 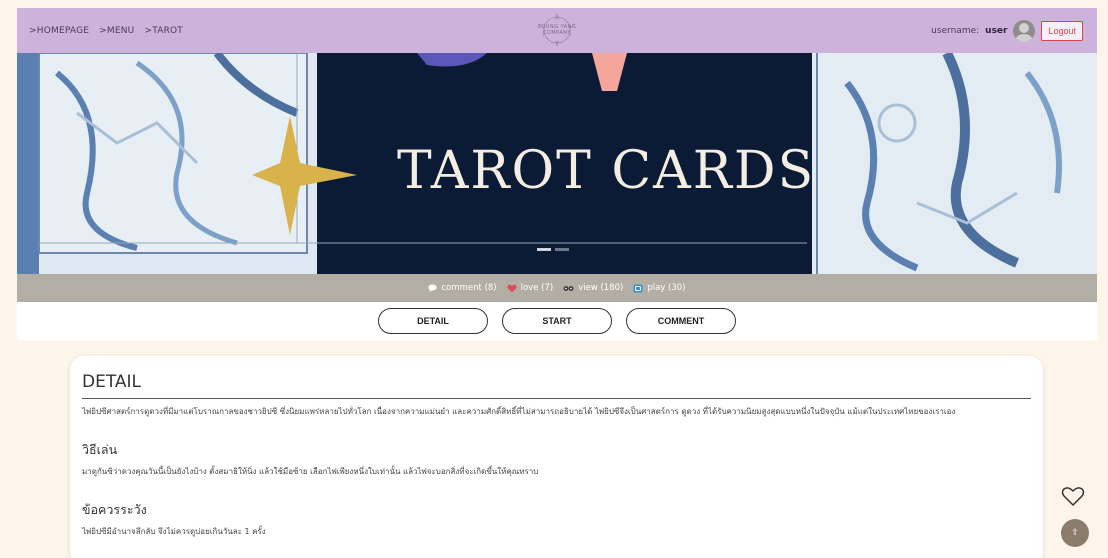 What do you see at coordinates (433, 321) in the screenshot?
I see `tab-detail: DETAIL` at bounding box center [433, 321].